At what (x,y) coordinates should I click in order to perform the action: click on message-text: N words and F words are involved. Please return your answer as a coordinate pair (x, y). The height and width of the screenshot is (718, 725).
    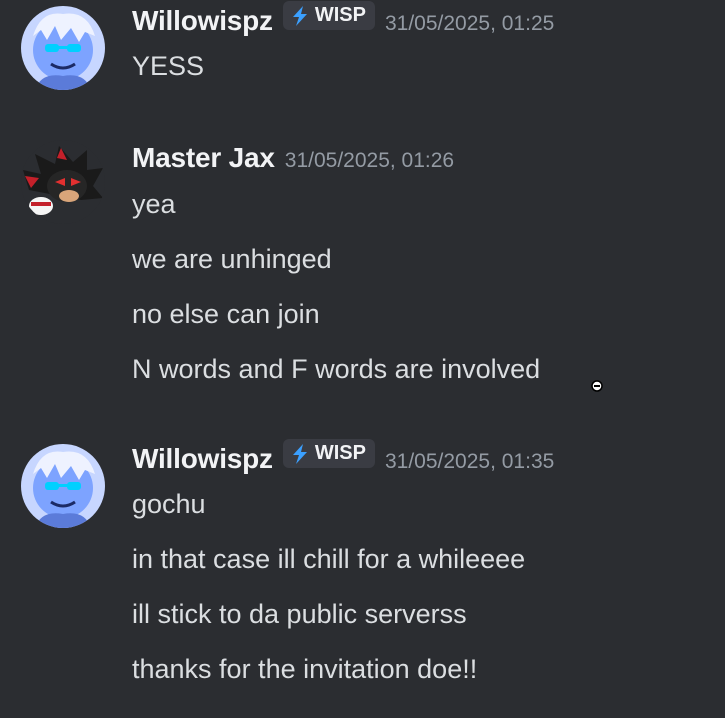
    Looking at the image, I should click on (336, 369).